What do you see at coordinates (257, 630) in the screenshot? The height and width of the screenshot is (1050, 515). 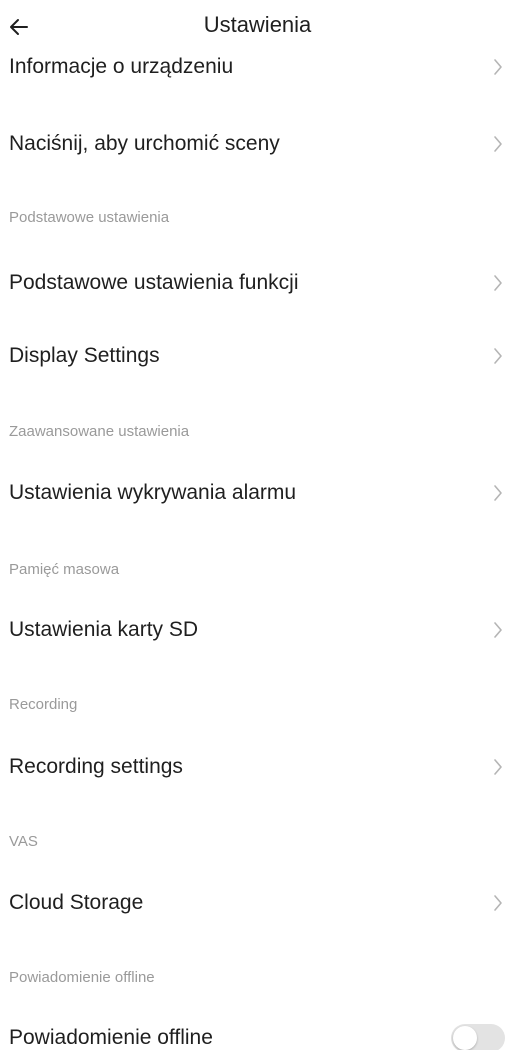 I see `row-sd-card: Ustawienia karty SD` at bounding box center [257, 630].